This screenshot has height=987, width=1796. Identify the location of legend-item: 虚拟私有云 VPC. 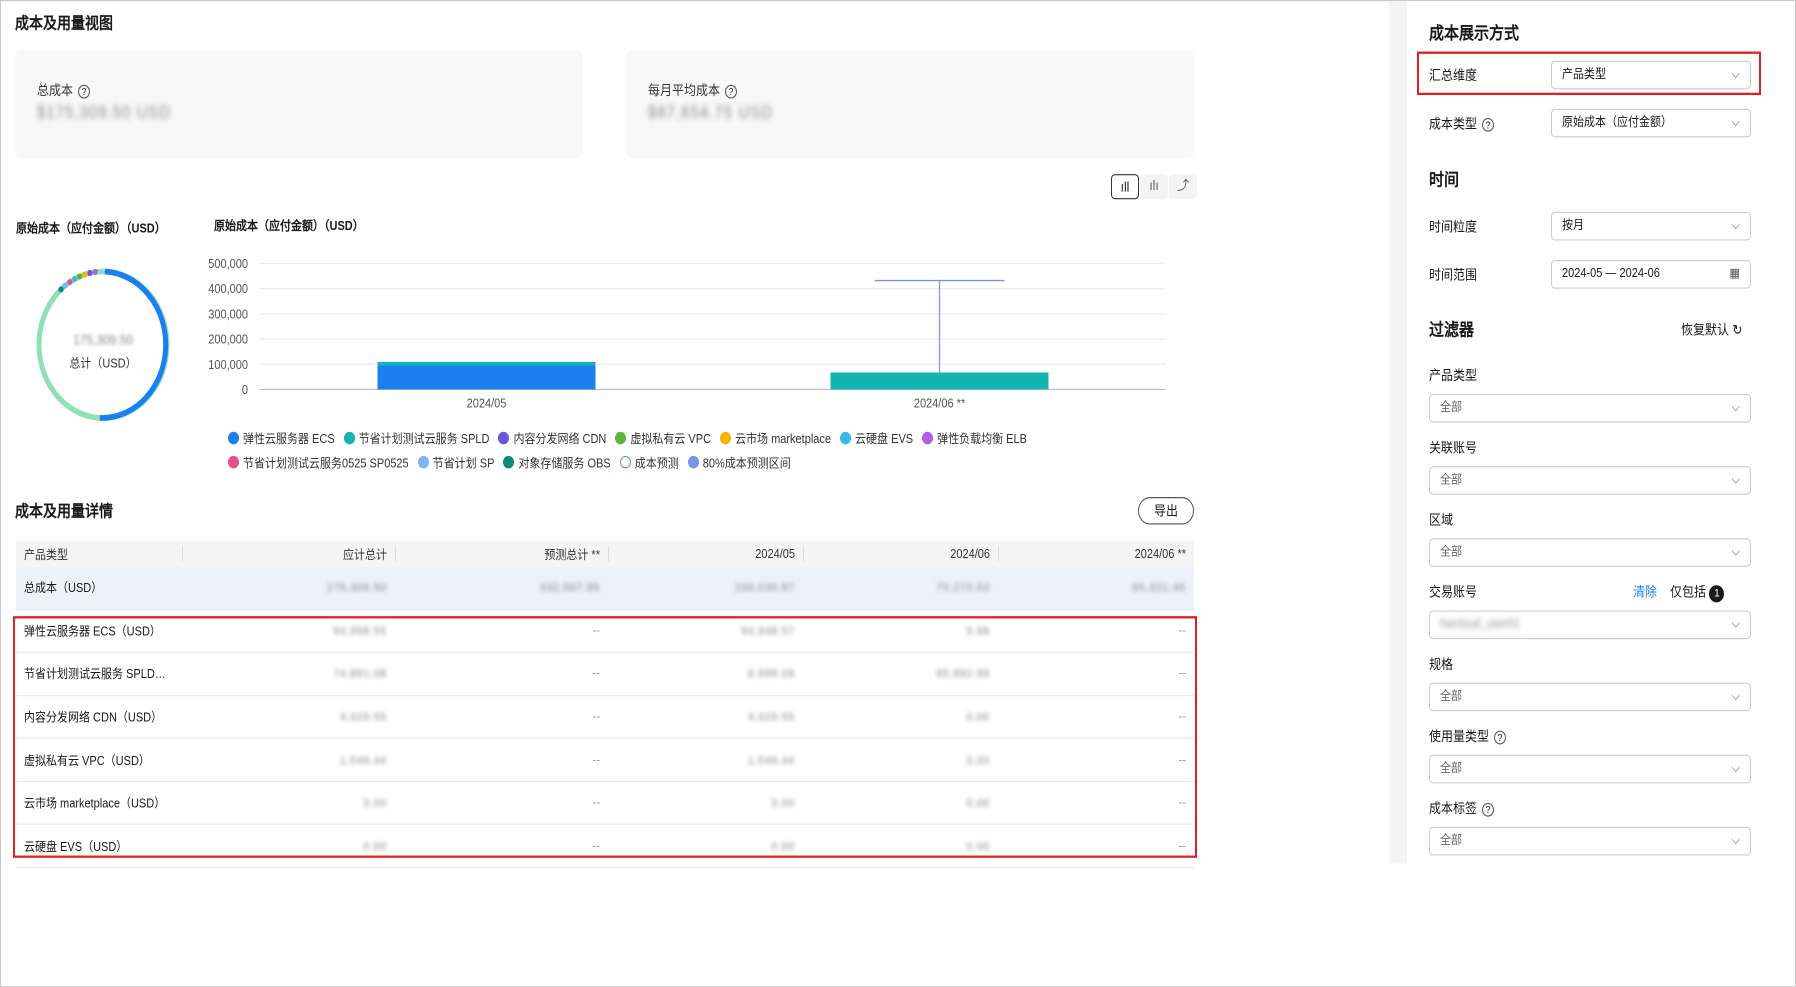
(663, 438).